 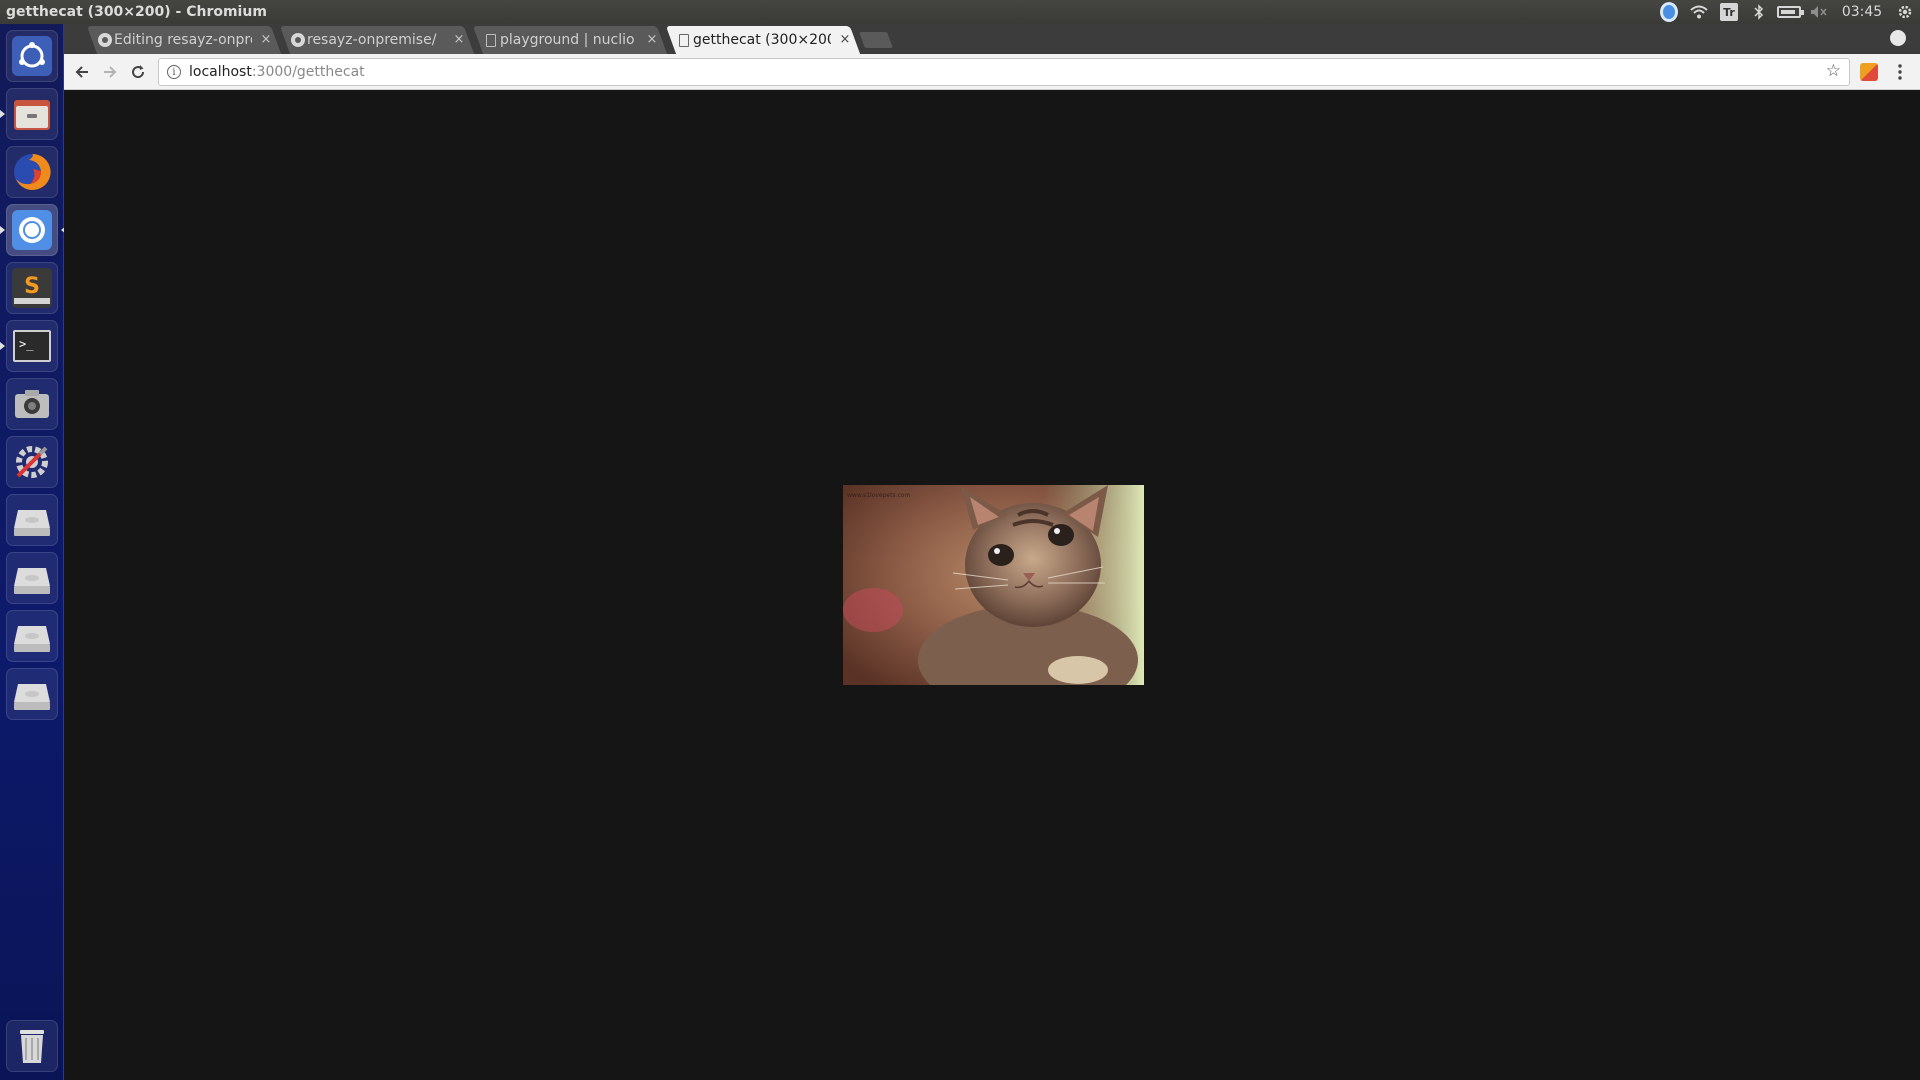 I want to click on launcher-ubuntu-dash, so click(x=32, y=56).